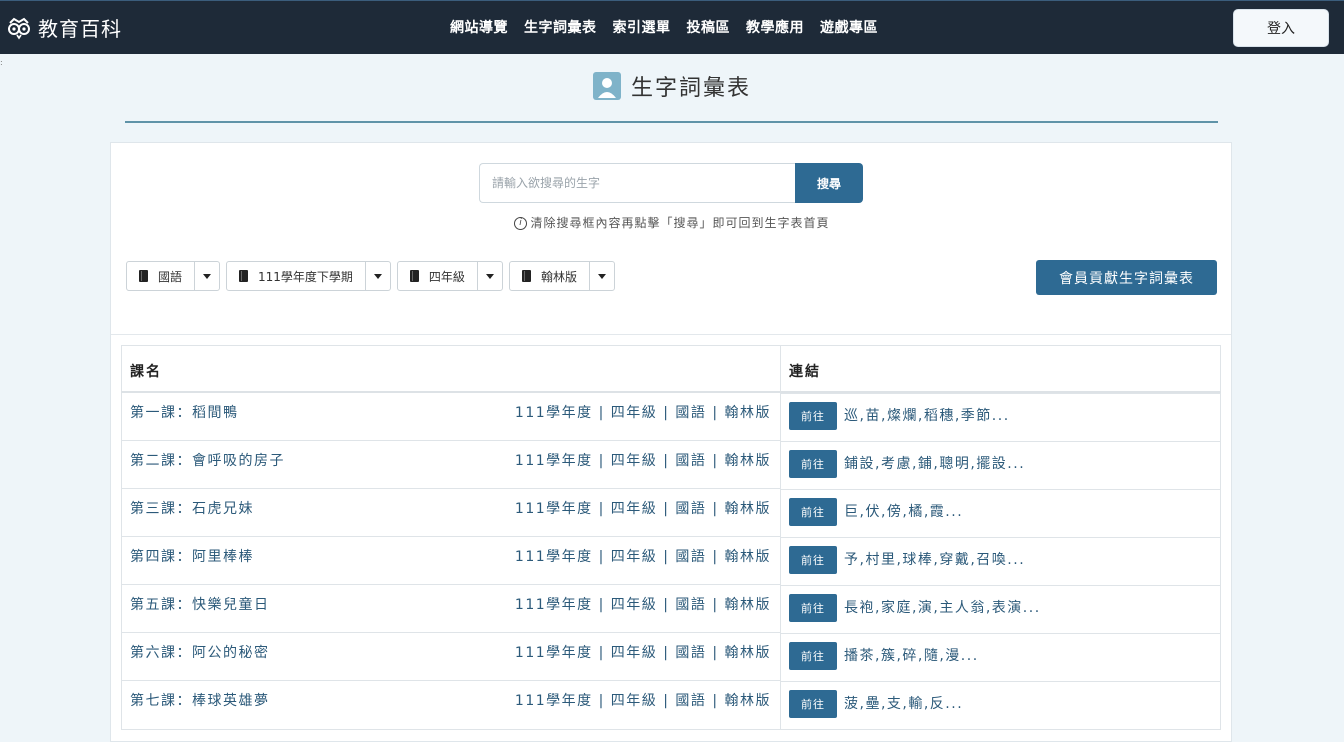 The width and height of the screenshot is (1344, 742). I want to click on nav-item-submit: 投稿區, so click(709, 27).